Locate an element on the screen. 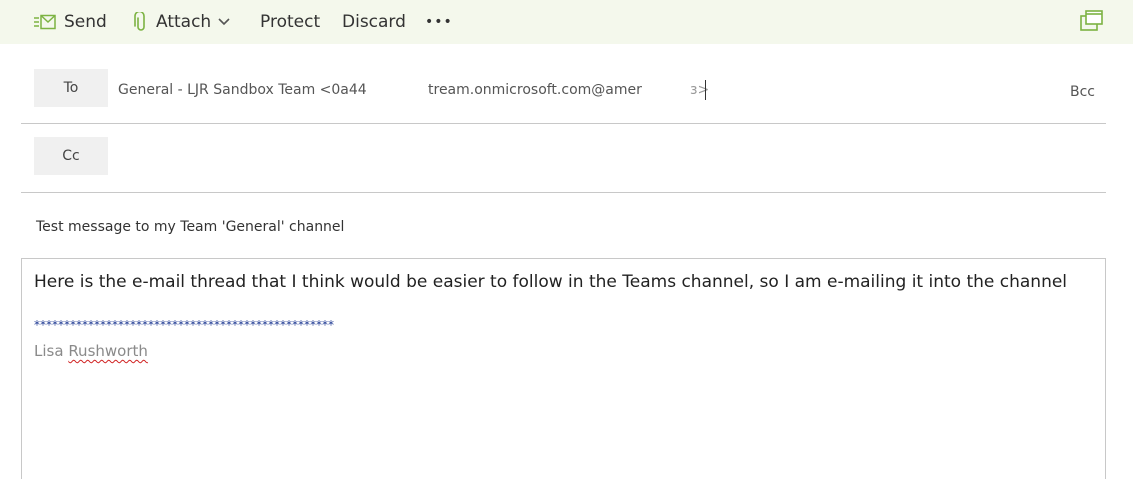 This screenshot has width=1133, height=479. pop-out-icon is located at coordinates (1092, 23).